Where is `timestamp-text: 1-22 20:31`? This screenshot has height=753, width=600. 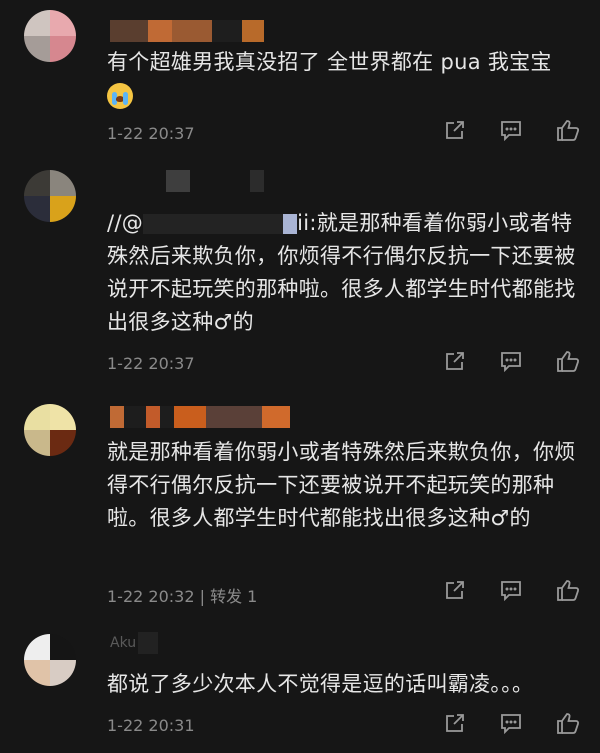 timestamp-text: 1-22 20:31 is located at coordinates (151, 725).